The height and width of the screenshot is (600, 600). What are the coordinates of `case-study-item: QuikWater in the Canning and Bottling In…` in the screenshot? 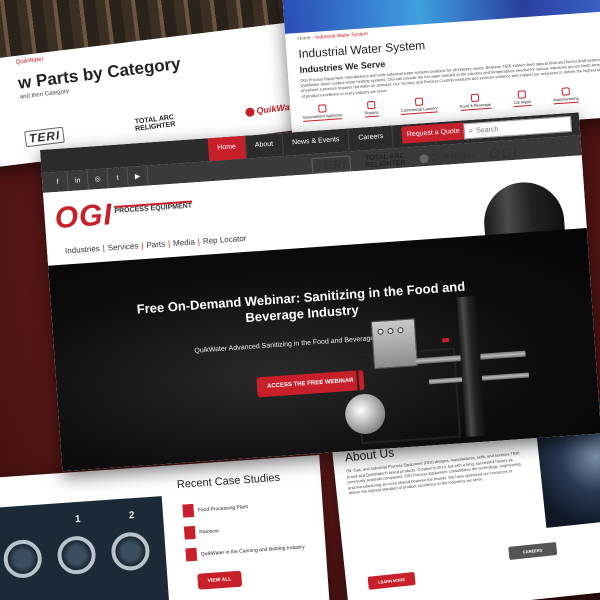 It's located at (245, 551).